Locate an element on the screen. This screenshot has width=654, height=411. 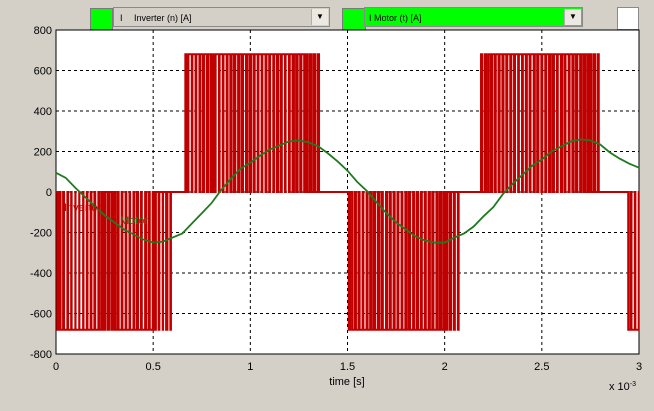
annotation-motor: Motor is located at coordinates (134, 221).